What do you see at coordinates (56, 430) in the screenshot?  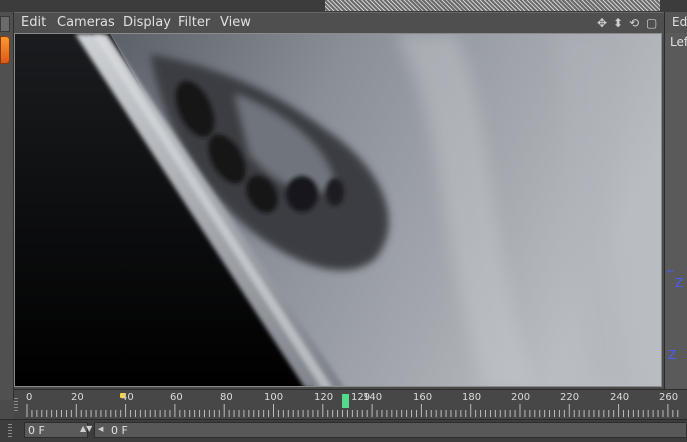 I see `current-frame-field: 0 F` at bounding box center [56, 430].